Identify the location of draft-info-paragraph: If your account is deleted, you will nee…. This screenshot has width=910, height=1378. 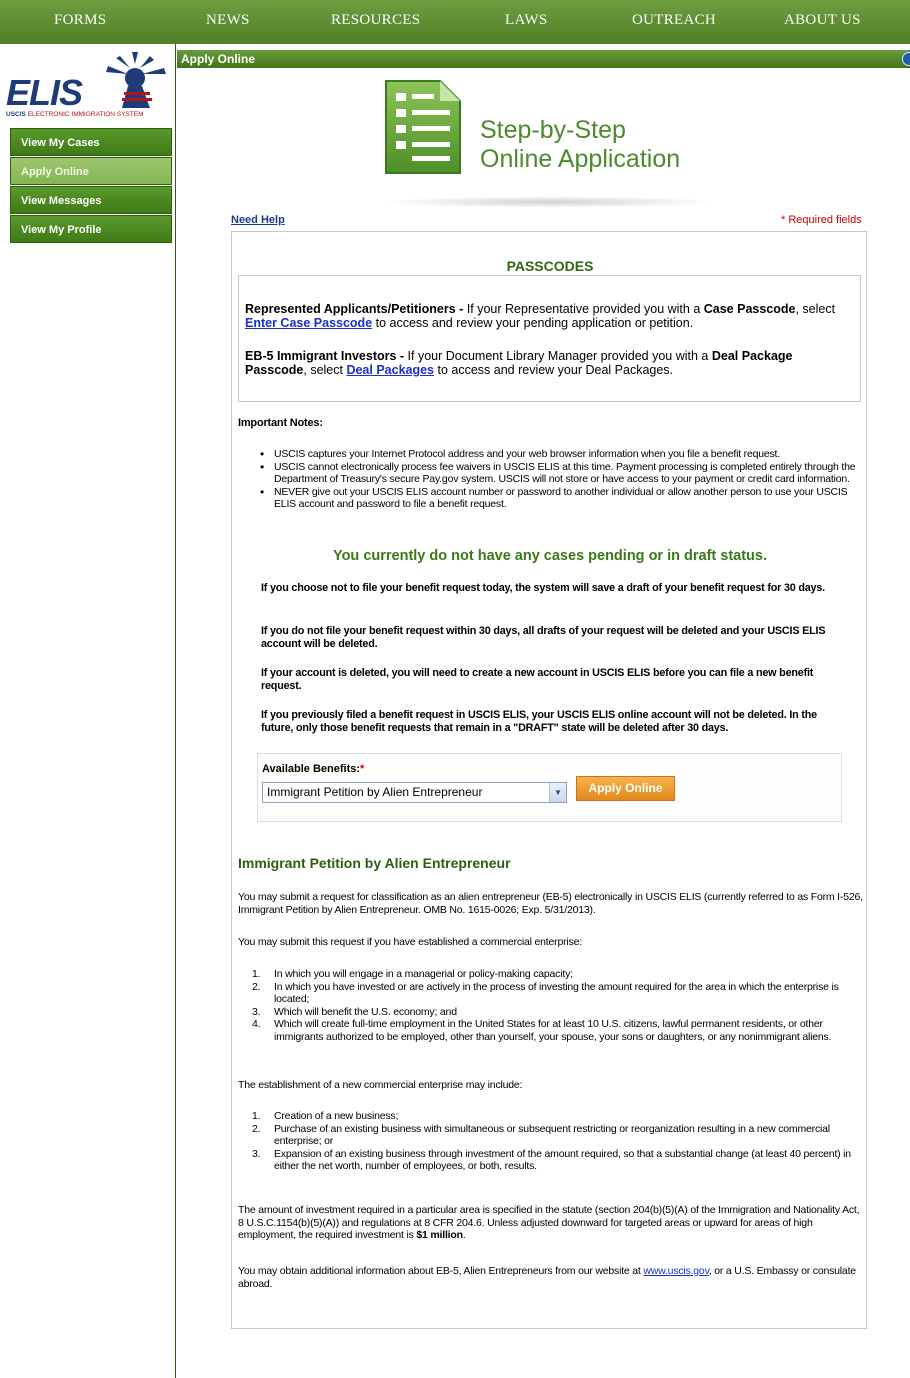
(537, 679).